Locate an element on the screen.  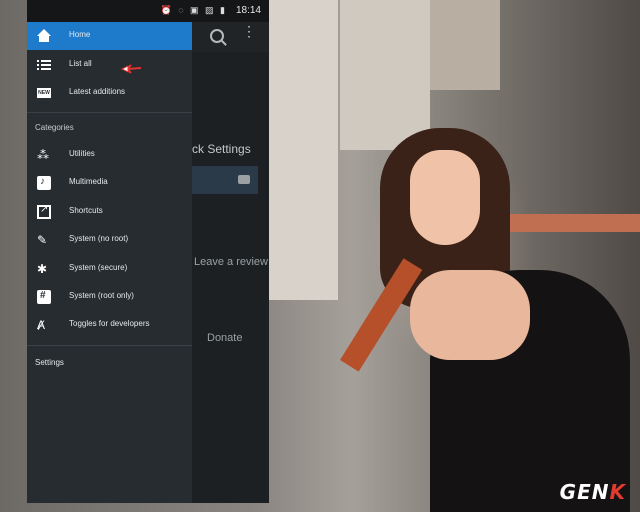
drawer-item-system-root-only: System (root only) is located at coordinates (109, 297).